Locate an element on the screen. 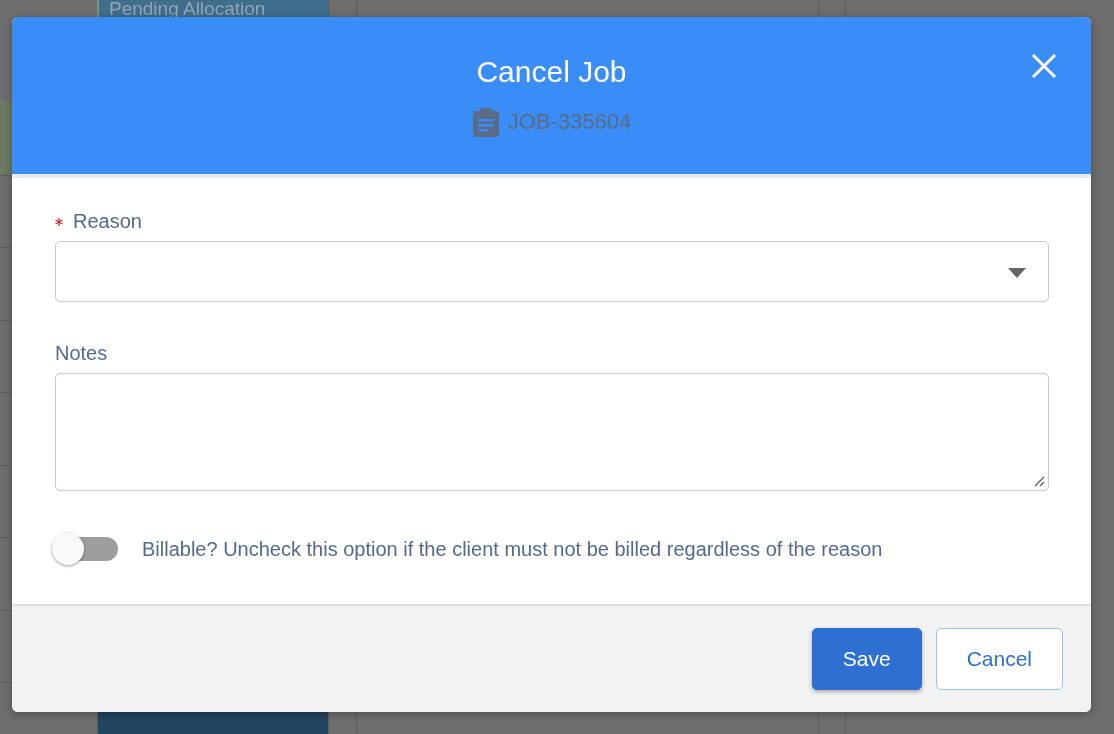 The image size is (1114, 734). dialog-title: Cancel Job is located at coordinates (551, 72).